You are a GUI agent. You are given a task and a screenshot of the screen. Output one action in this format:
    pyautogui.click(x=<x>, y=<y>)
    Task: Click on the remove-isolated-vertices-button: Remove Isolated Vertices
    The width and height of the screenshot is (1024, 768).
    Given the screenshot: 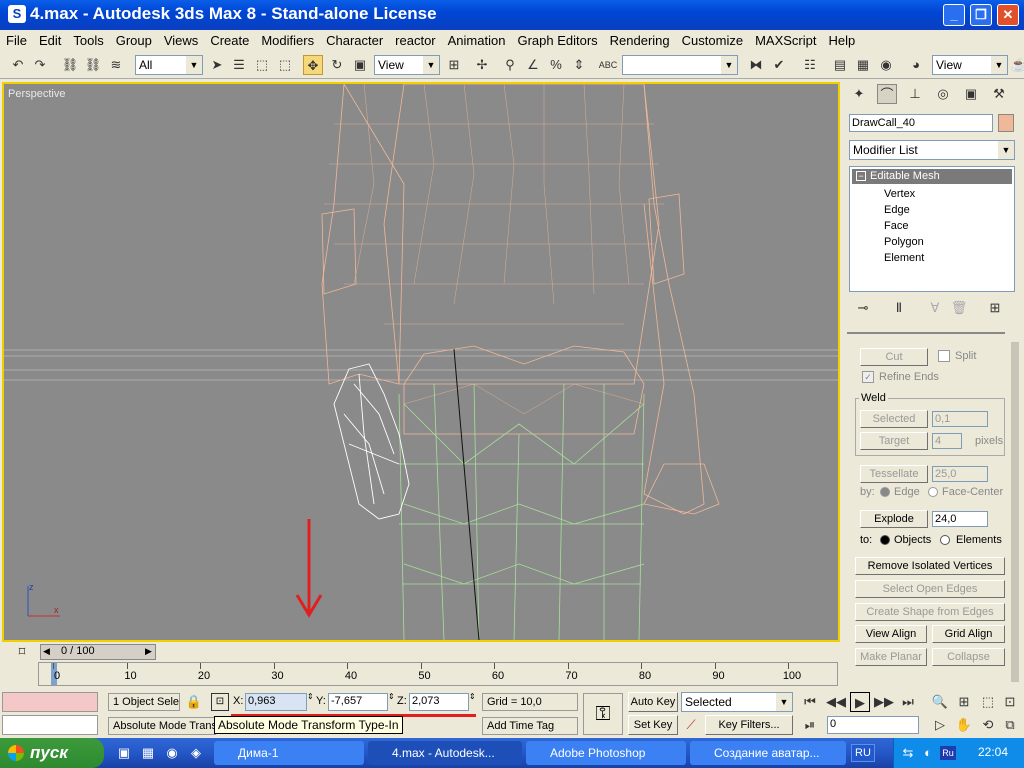 What is the action you would take?
    pyautogui.click(x=930, y=566)
    